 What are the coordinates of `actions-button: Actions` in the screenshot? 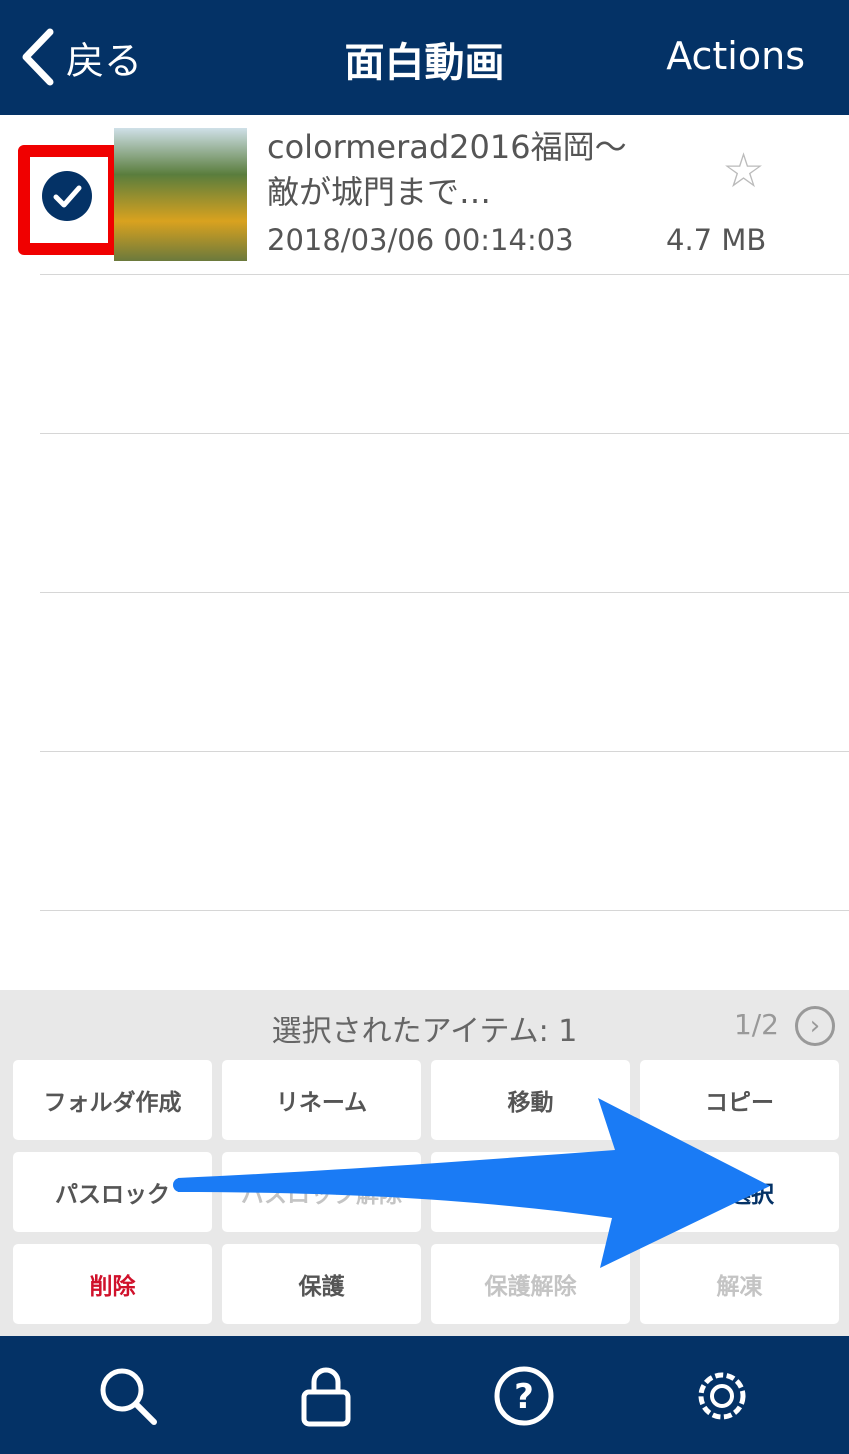 It's located at (735, 56).